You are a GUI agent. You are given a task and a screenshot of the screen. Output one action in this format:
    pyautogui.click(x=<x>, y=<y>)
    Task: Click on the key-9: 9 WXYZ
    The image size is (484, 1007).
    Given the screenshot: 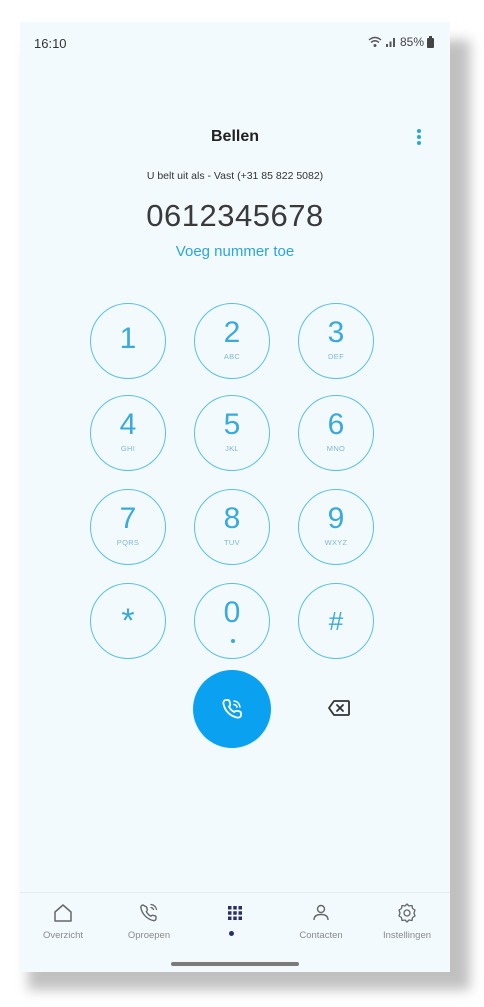 What is the action you would take?
    pyautogui.click(x=336, y=527)
    